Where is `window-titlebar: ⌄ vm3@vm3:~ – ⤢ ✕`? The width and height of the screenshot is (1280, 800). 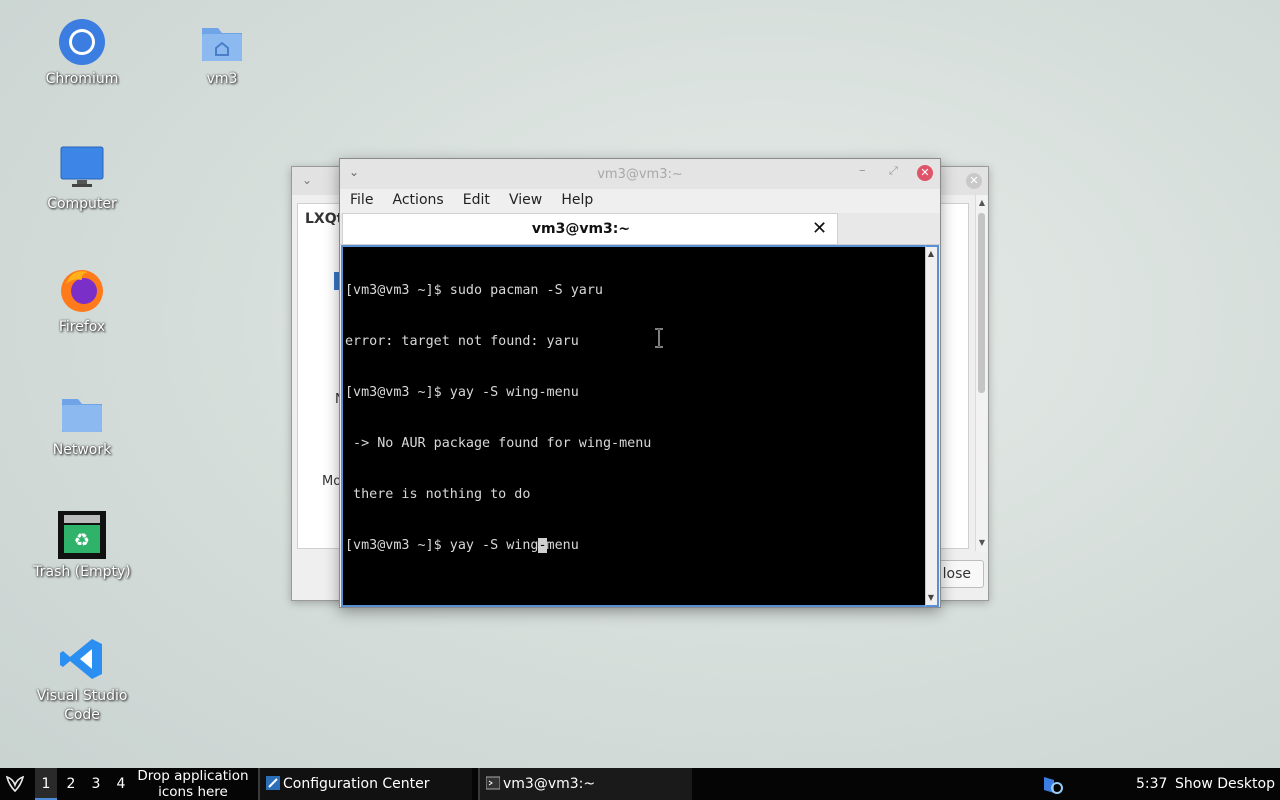 window-titlebar: ⌄ vm3@vm3:~ – ⤢ ✕ is located at coordinates (640, 174).